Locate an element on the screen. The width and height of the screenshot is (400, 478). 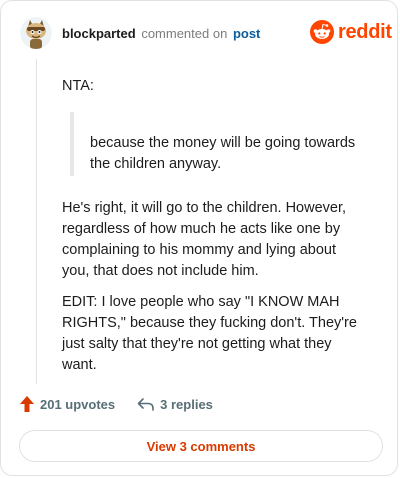
view-comments-button: View 3 comments is located at coordinates (201, 446).